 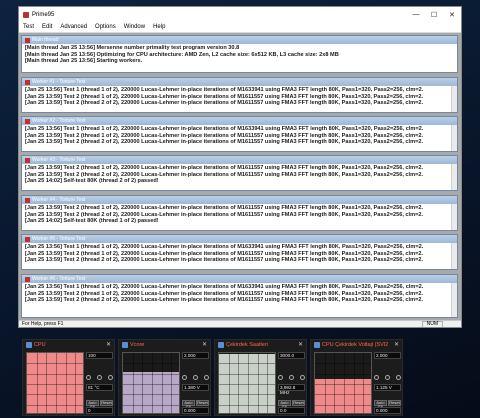 I want to click on minimize-button: —, so click(x=416, y=14).